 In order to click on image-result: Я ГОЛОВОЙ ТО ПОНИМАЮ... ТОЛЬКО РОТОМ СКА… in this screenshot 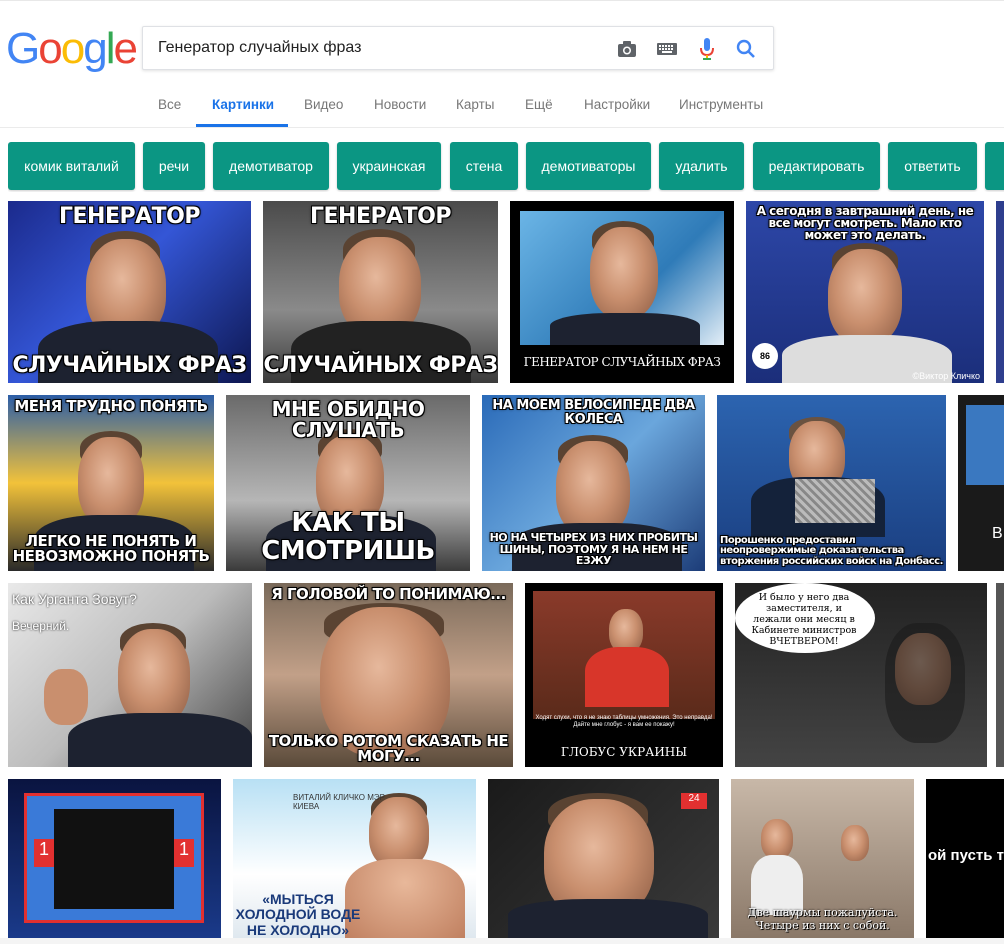, I will do `click(388, 675)`.